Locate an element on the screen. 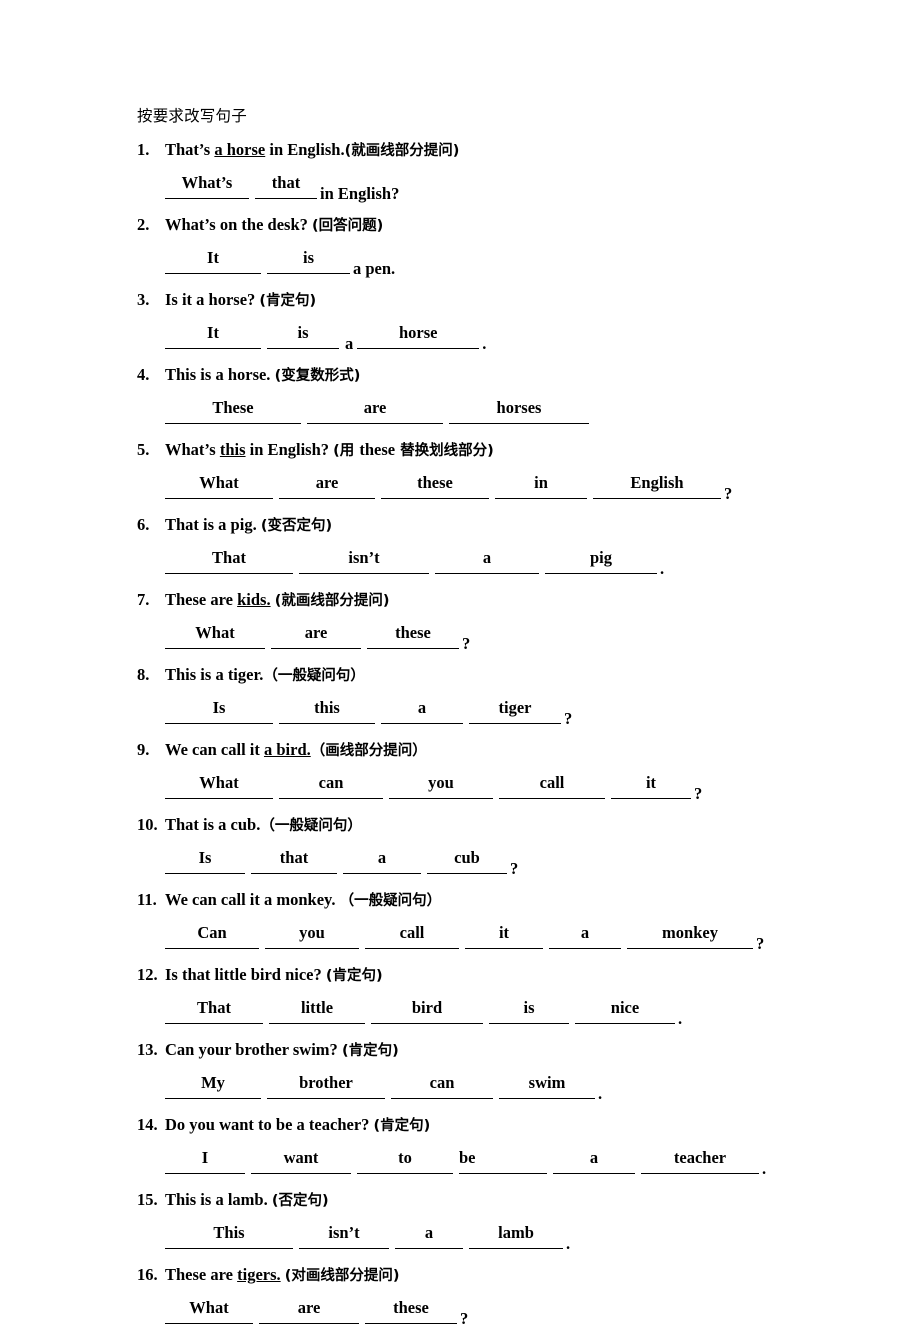 Image resolution: width=920 pixels, height=1334 pixels. answer-blank: My is located at coordinates (213, 1083).